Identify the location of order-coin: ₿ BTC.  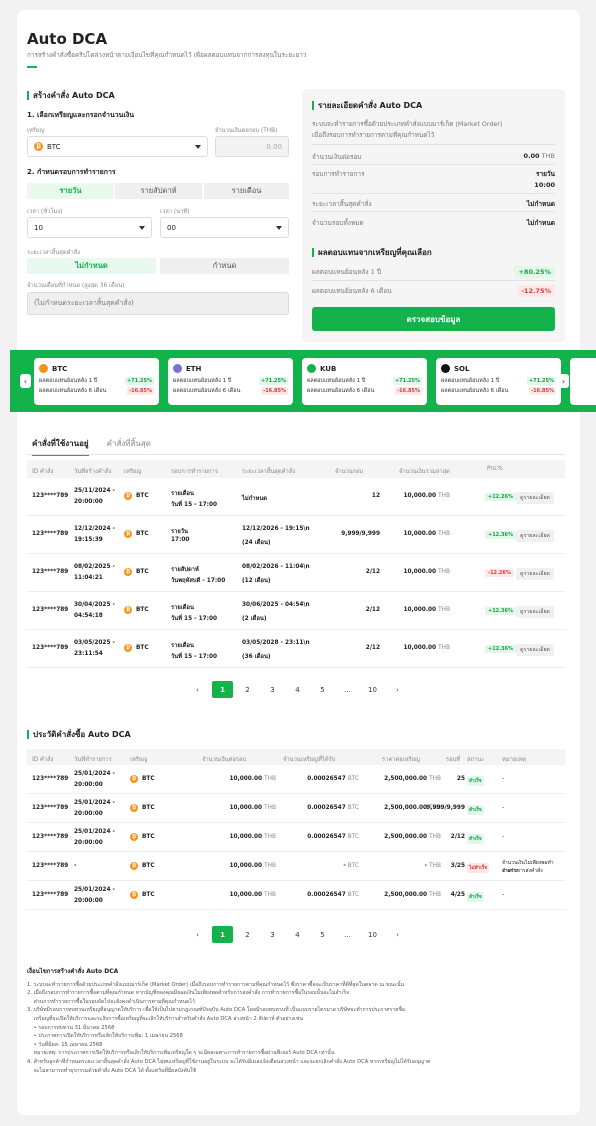
(136, 534).